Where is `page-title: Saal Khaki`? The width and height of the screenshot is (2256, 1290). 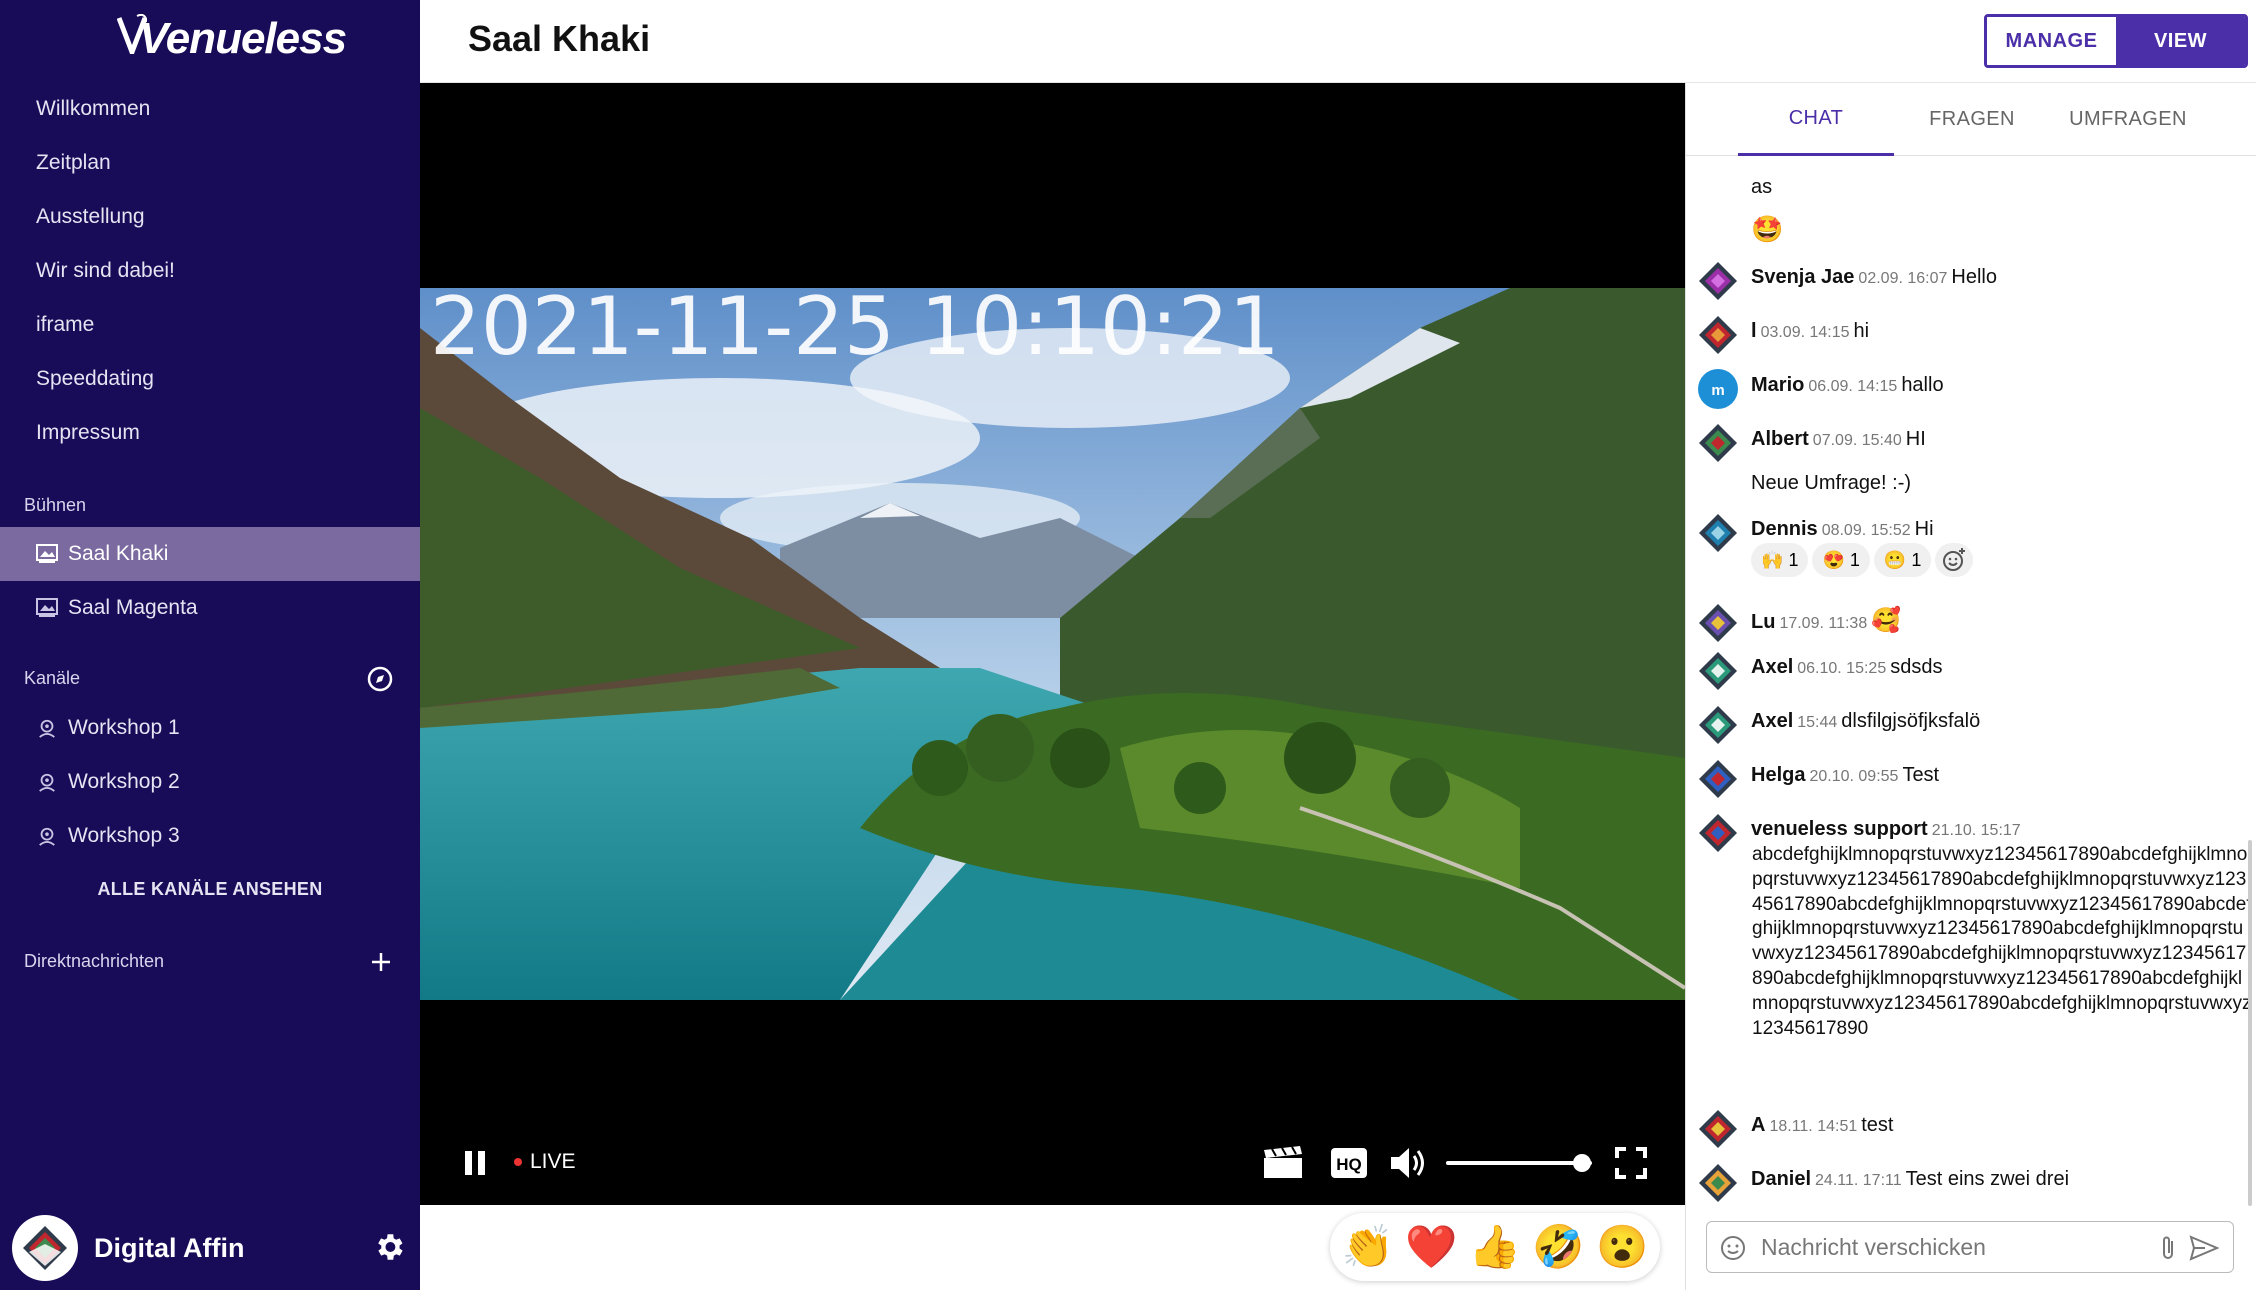
page-title: Saal Khaki is located at coordinates (559, 38).